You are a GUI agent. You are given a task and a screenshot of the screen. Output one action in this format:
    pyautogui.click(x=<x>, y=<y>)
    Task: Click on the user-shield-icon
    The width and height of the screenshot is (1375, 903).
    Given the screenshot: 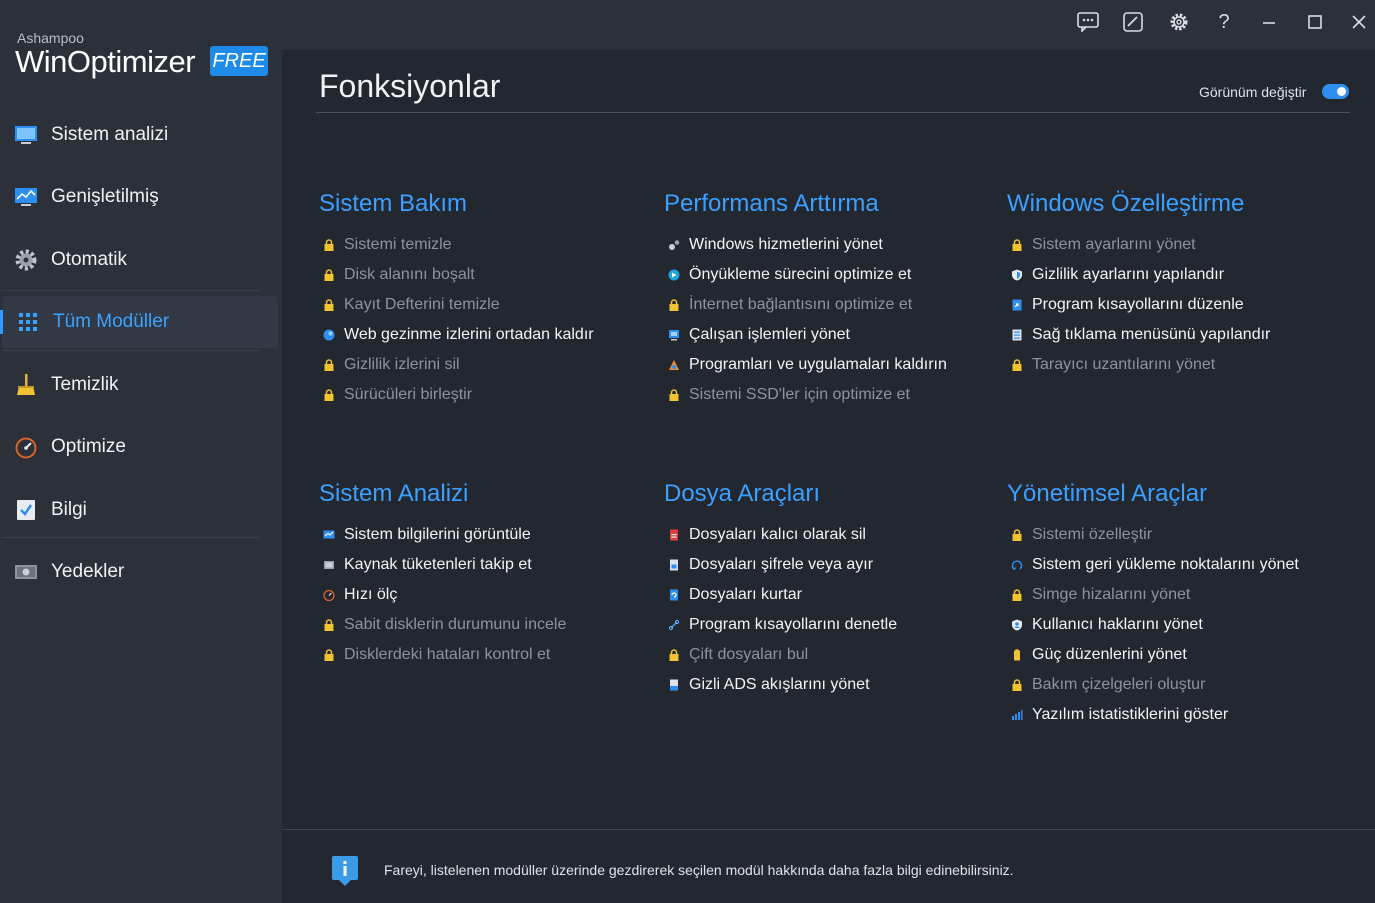 What is the action you would take?
    pyautogui.click(x=1017, y=625)
    